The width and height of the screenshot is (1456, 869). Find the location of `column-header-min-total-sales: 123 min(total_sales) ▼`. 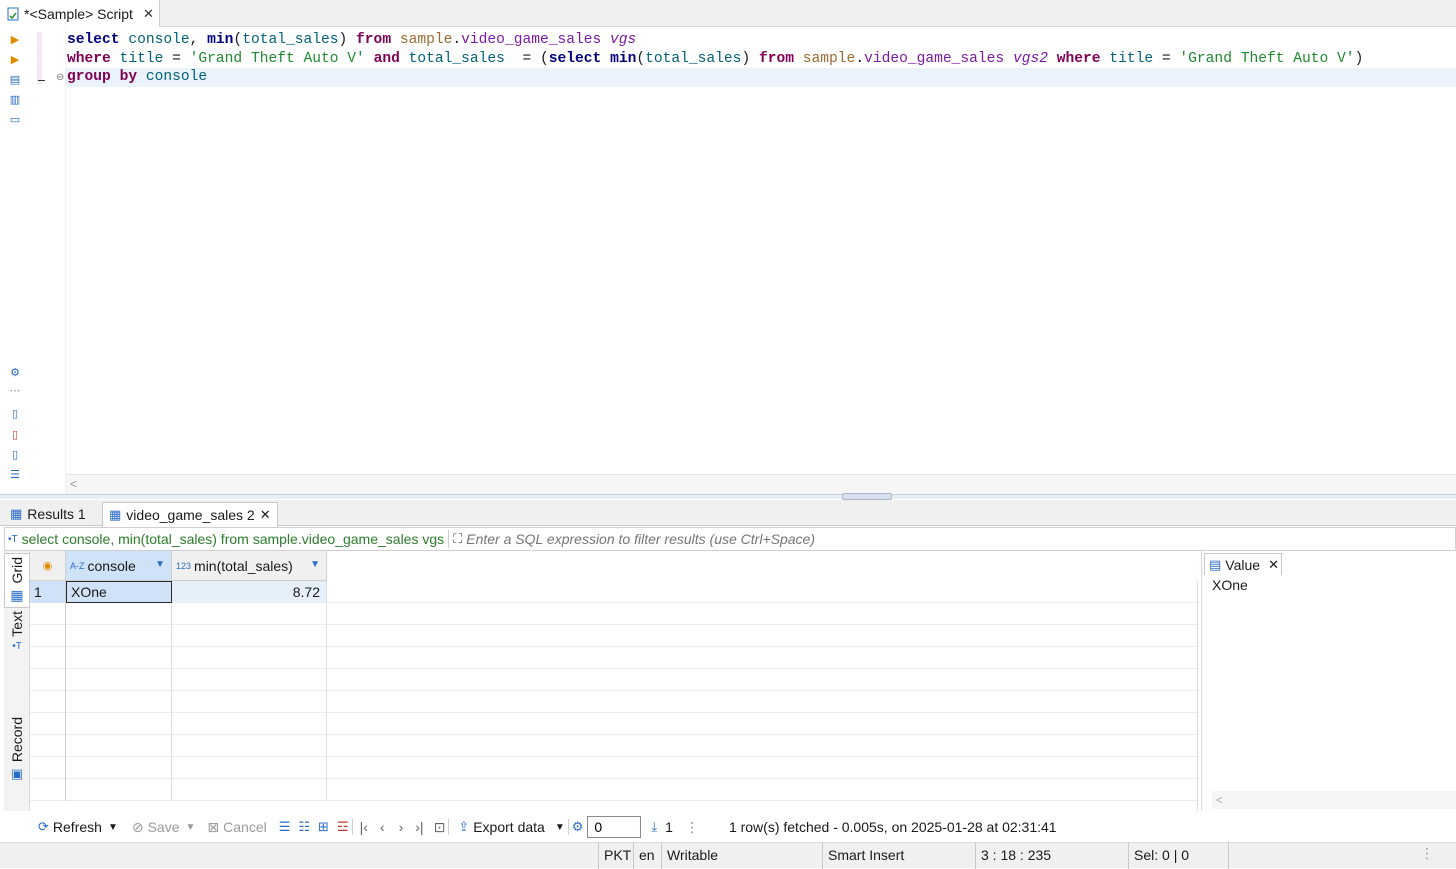

column-header-min-total-sales: 123 min(total_sales) ▼ is located at coordinates (249, 566).